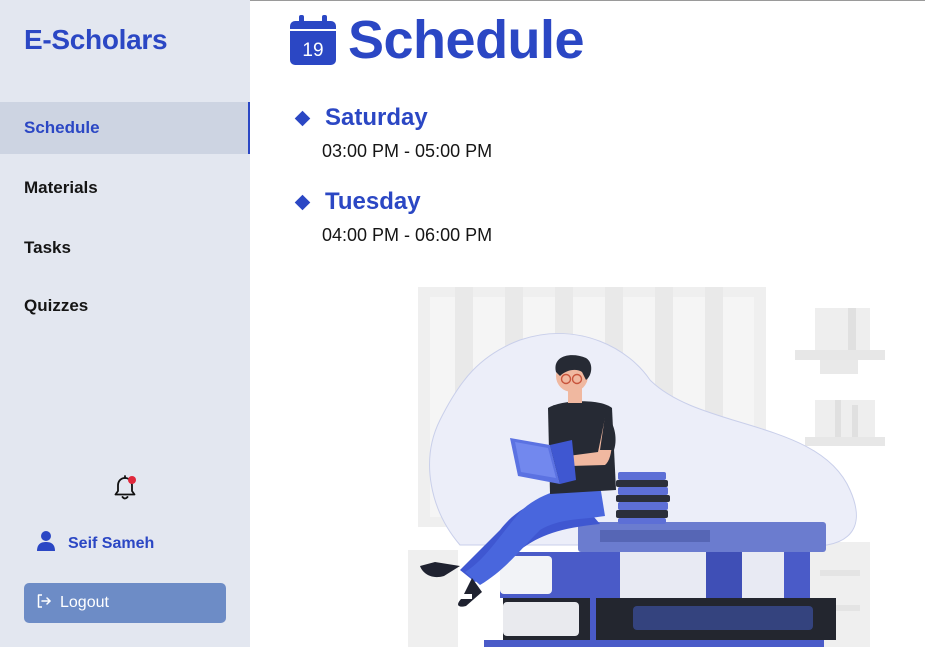 Image resolution: width=925 pixels, height=647 pixels. What do you see at coordinates (393, 133) in the screenshot?
I see `schedule-item: Saturday 03:00 PM - 05:00 PM` at bounding box center [393, 133].